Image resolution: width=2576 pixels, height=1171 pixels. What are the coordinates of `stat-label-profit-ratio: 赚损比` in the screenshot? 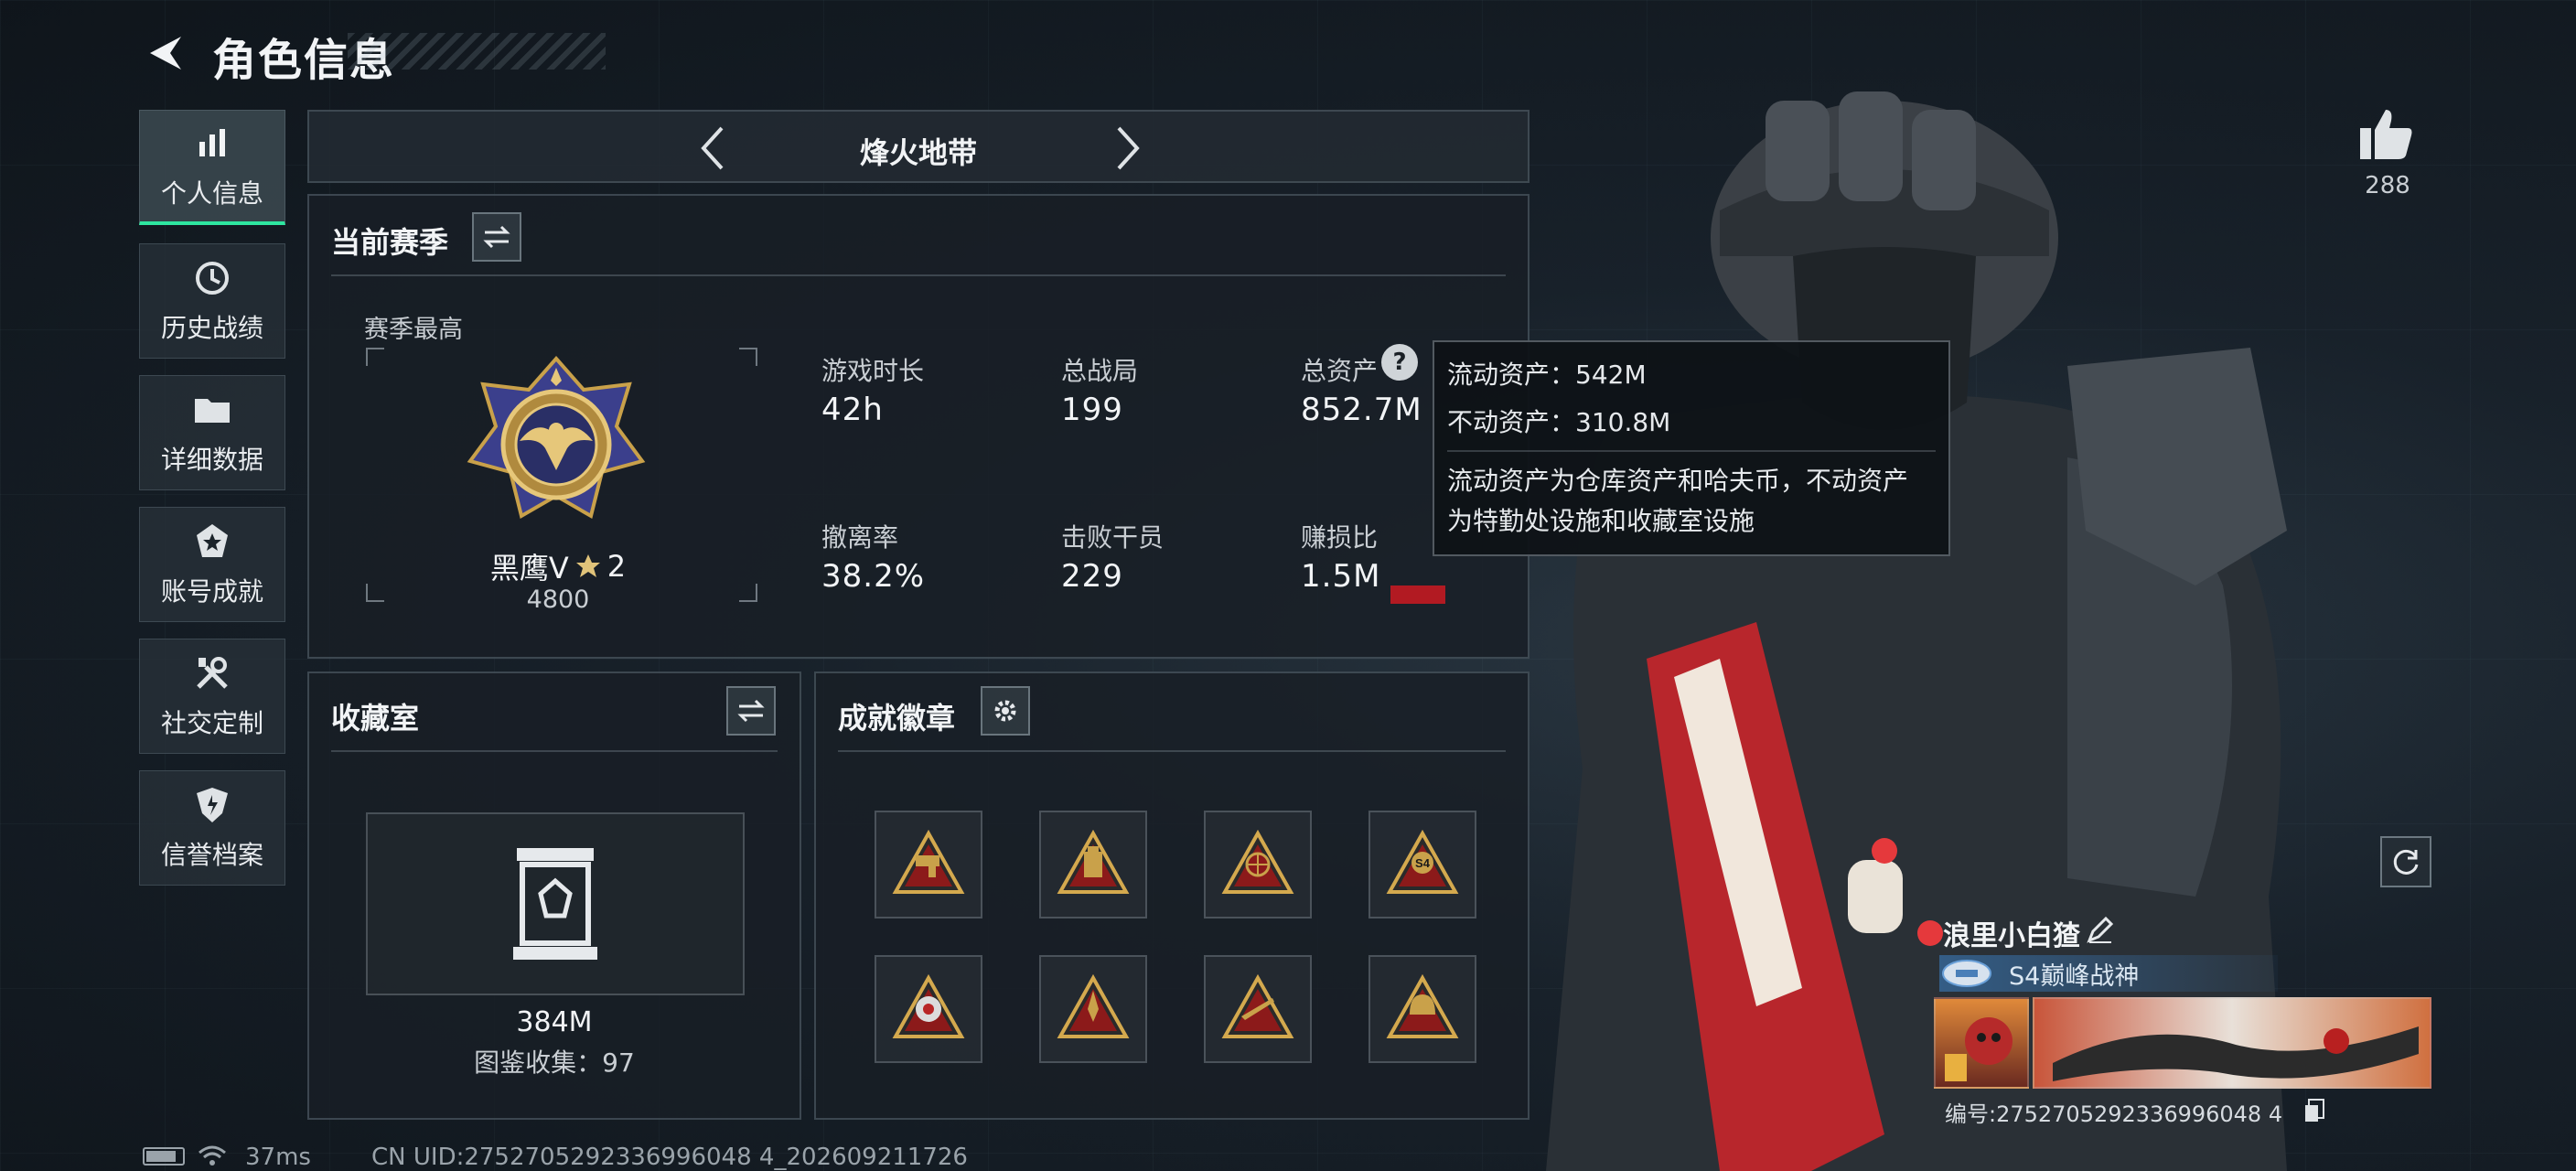 It's located at (1340, 537).